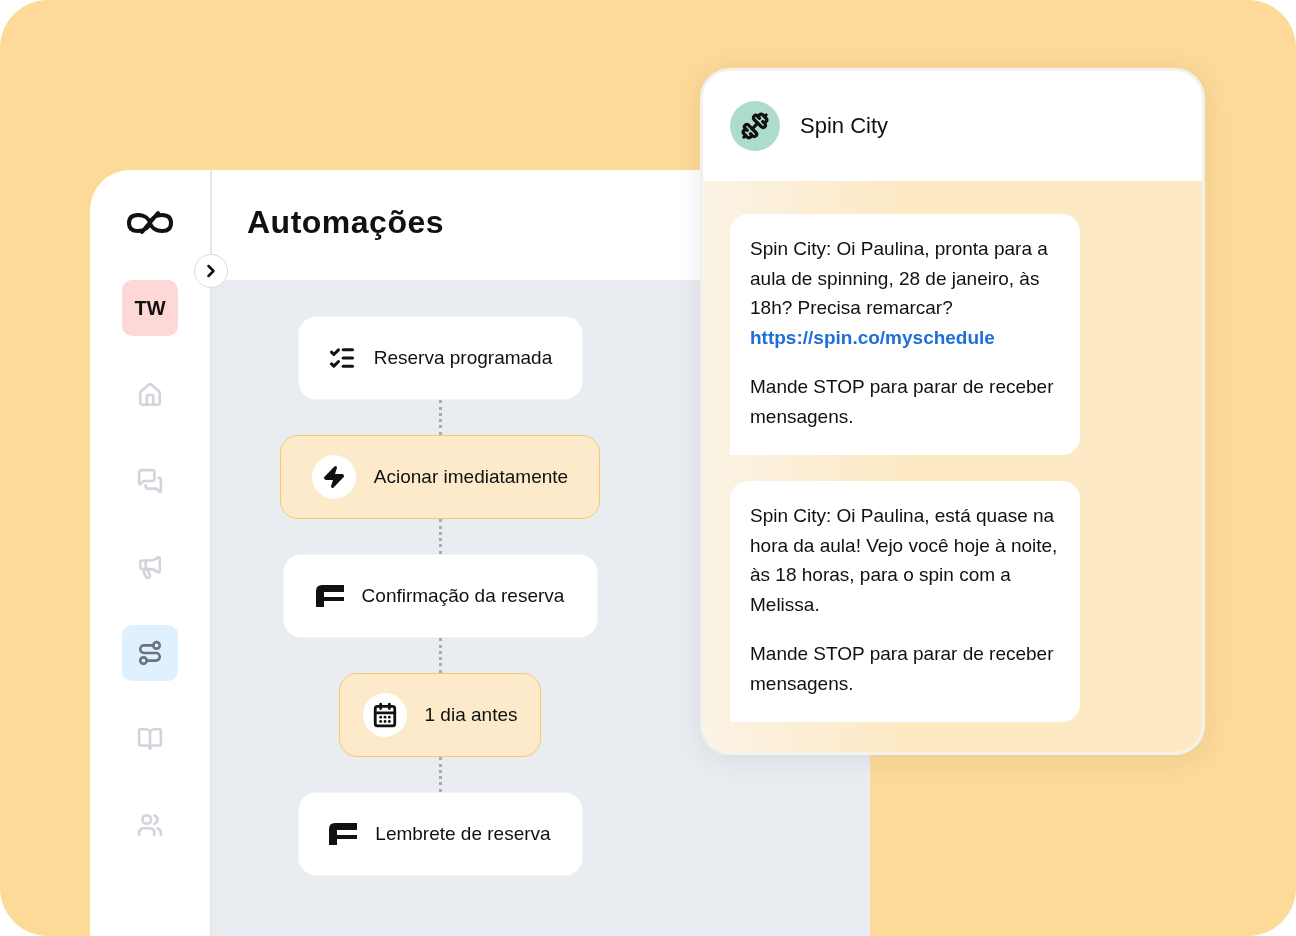 Image resolution: width=1296 pixels, height=936 pixels. I want to click on people-icon, so click(150, 825).